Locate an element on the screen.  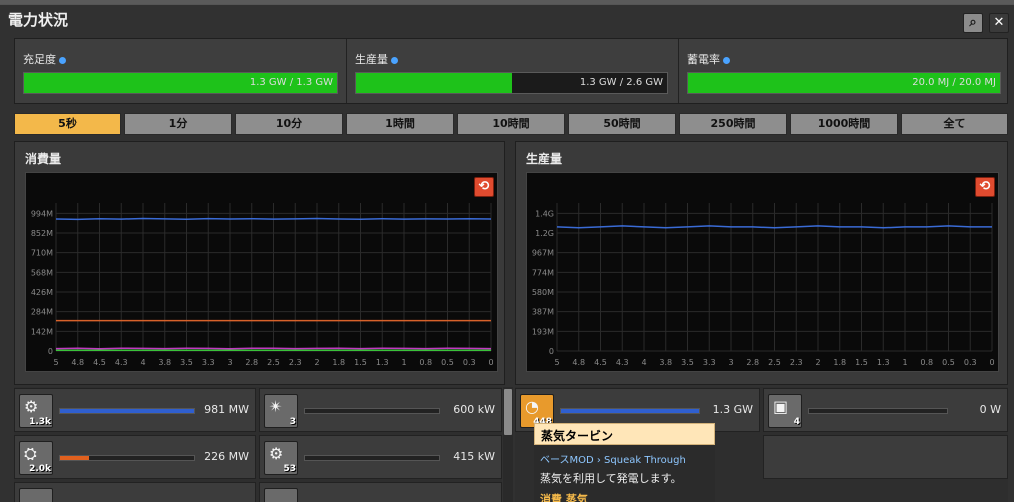
tab-1h: 1時間 is located at coordinates (400, 124).